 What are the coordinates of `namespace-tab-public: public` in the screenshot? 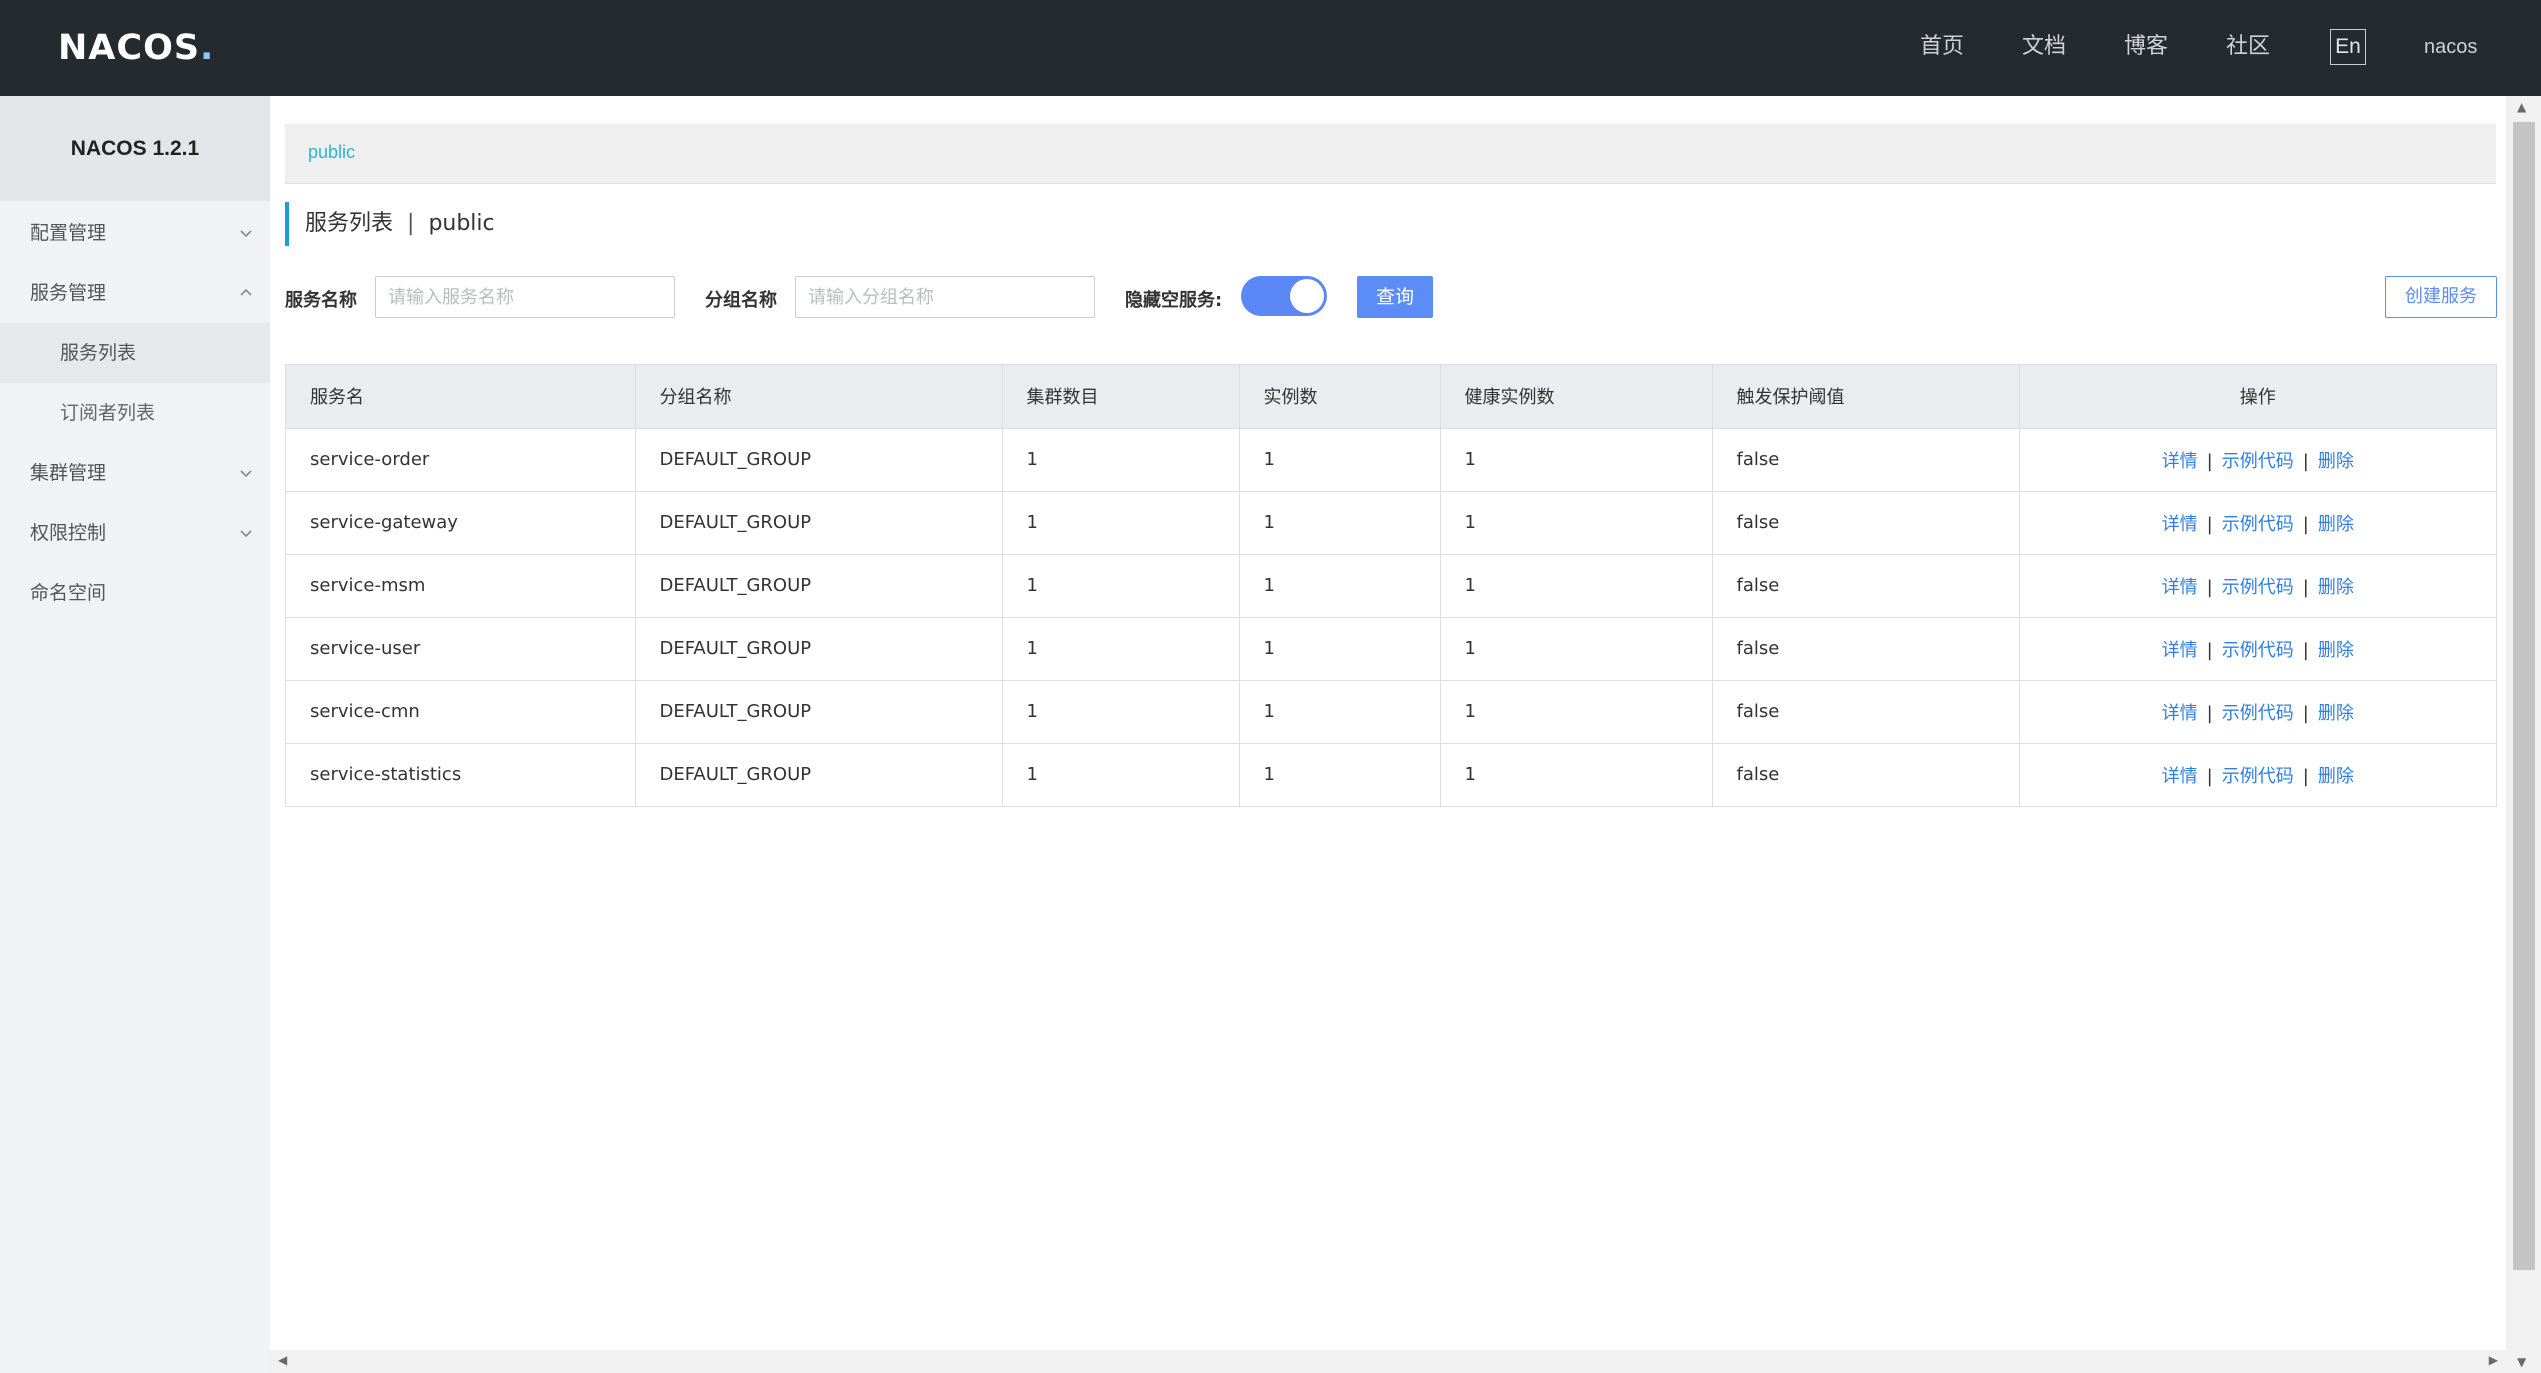 It's located at (331, 152).